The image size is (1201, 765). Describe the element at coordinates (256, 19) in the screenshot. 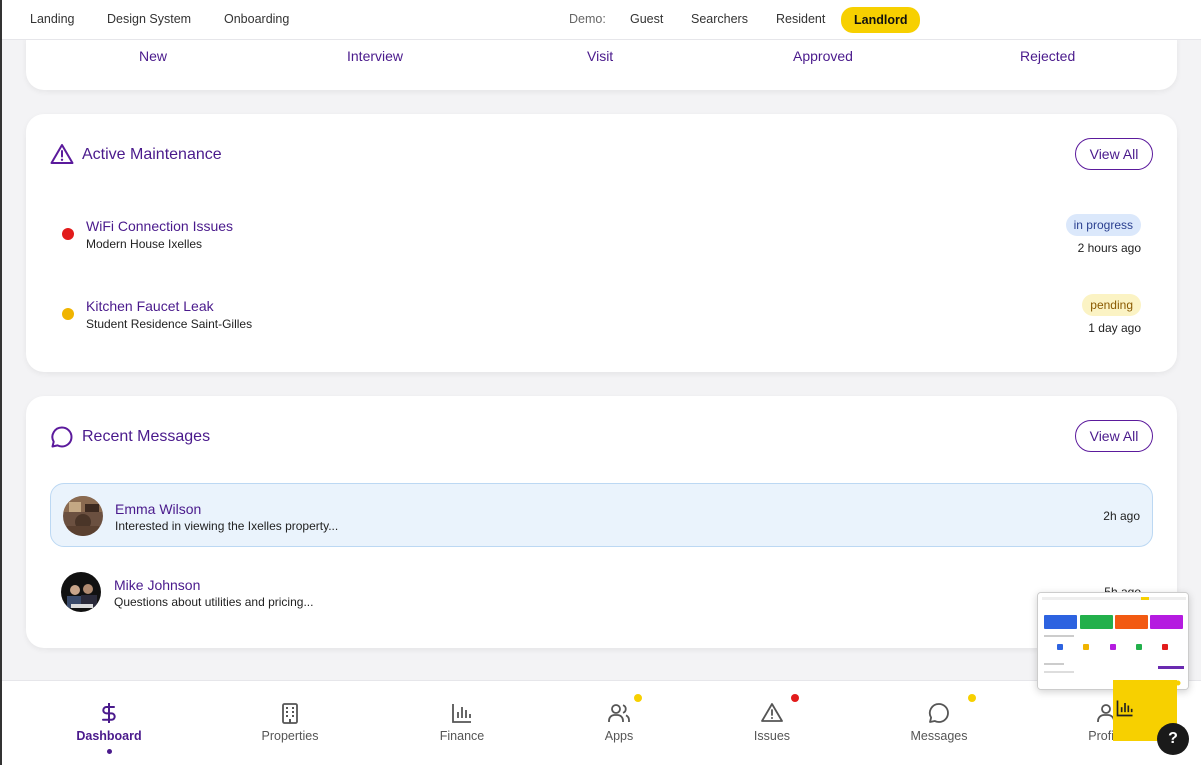

I see `nav-link-onboarding: Onboarding` at that location.